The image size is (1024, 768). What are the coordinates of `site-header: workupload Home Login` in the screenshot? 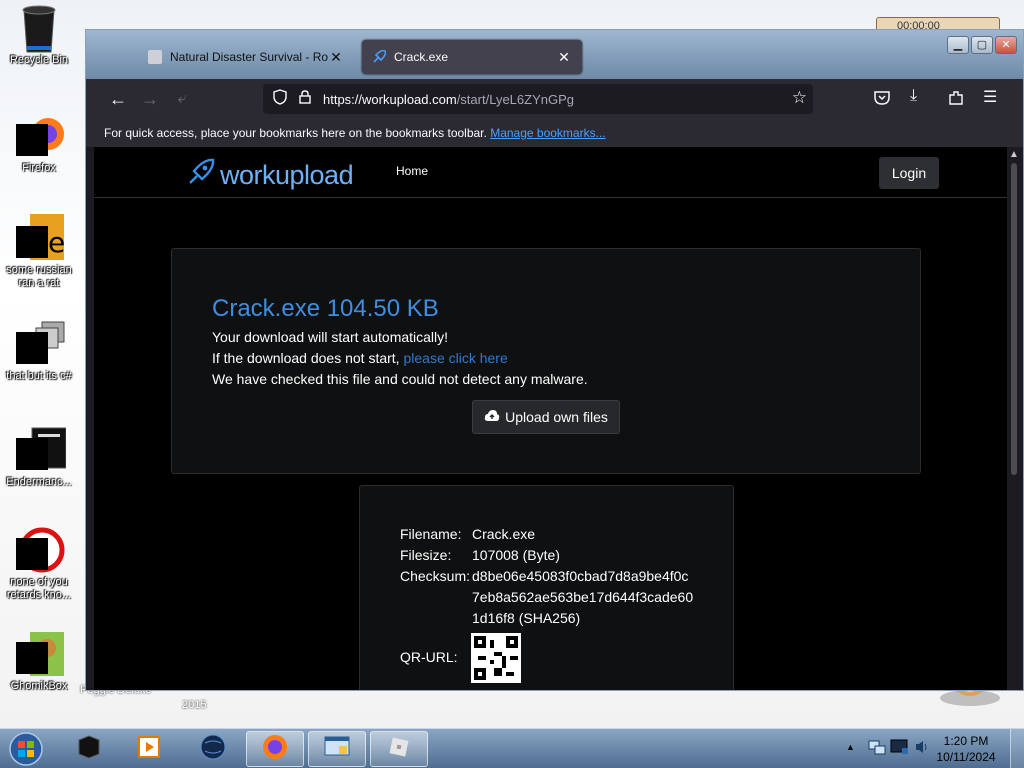 It's located at (550, 172).